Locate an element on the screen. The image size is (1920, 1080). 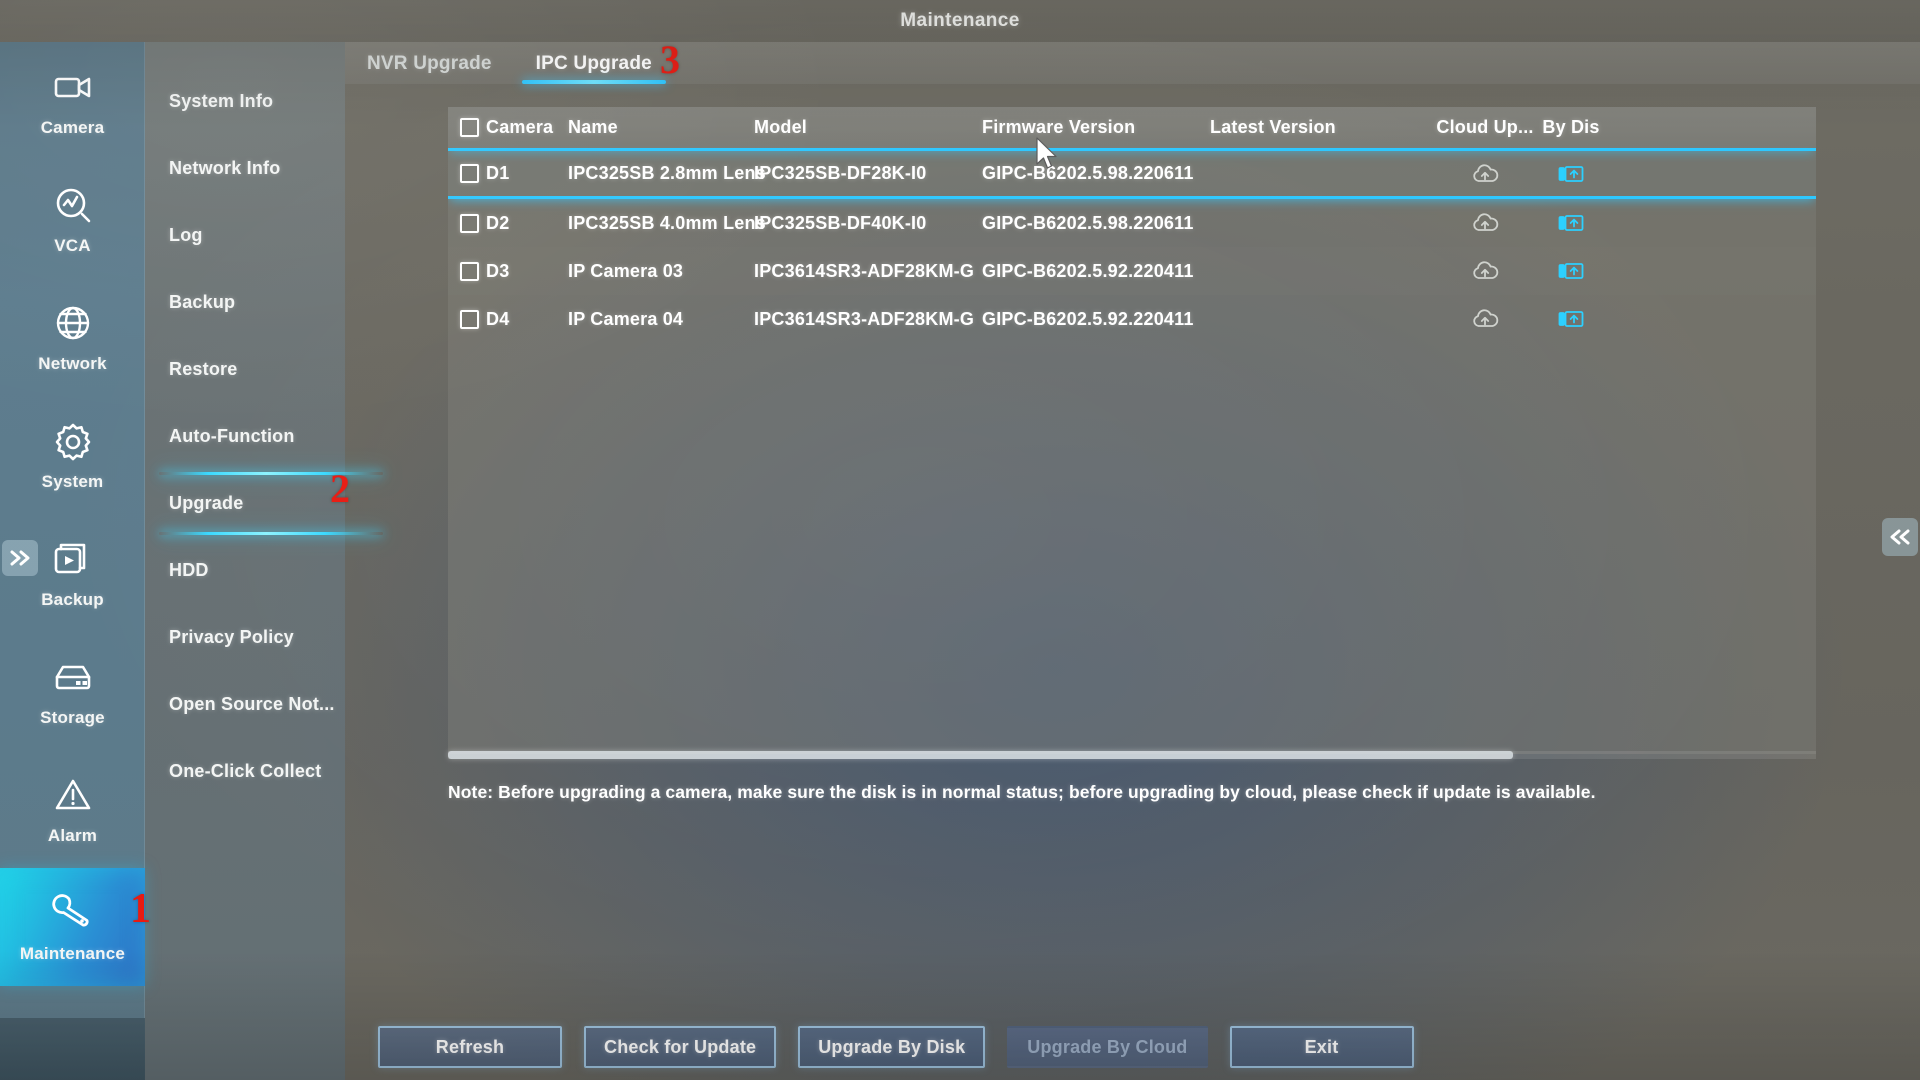
window-titlebar: Maintenance is located at coordinates (960, 21).